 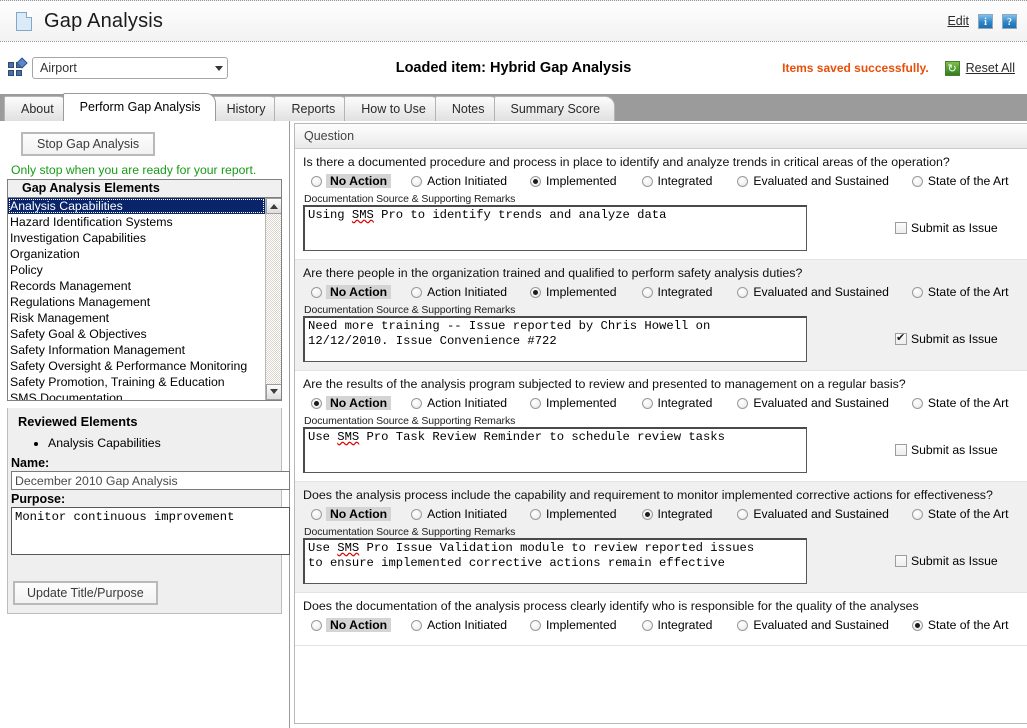 What do you see at coordinates (273, 392) in the screenshot?
I see `scroll-down-button` at bounding box center [273, 392].